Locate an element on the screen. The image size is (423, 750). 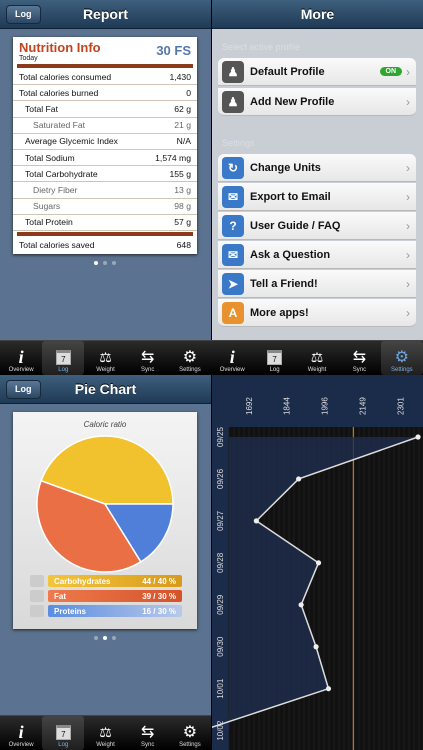
menu-item-label: Tell a Friend! is located at coordinates (284, 283).